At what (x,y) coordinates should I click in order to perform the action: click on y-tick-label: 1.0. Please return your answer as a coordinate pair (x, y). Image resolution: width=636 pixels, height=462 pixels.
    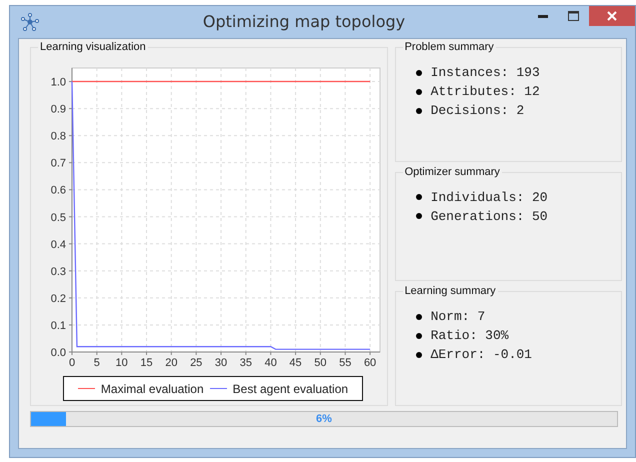
    Looking at the image, I should click on (58, 82).